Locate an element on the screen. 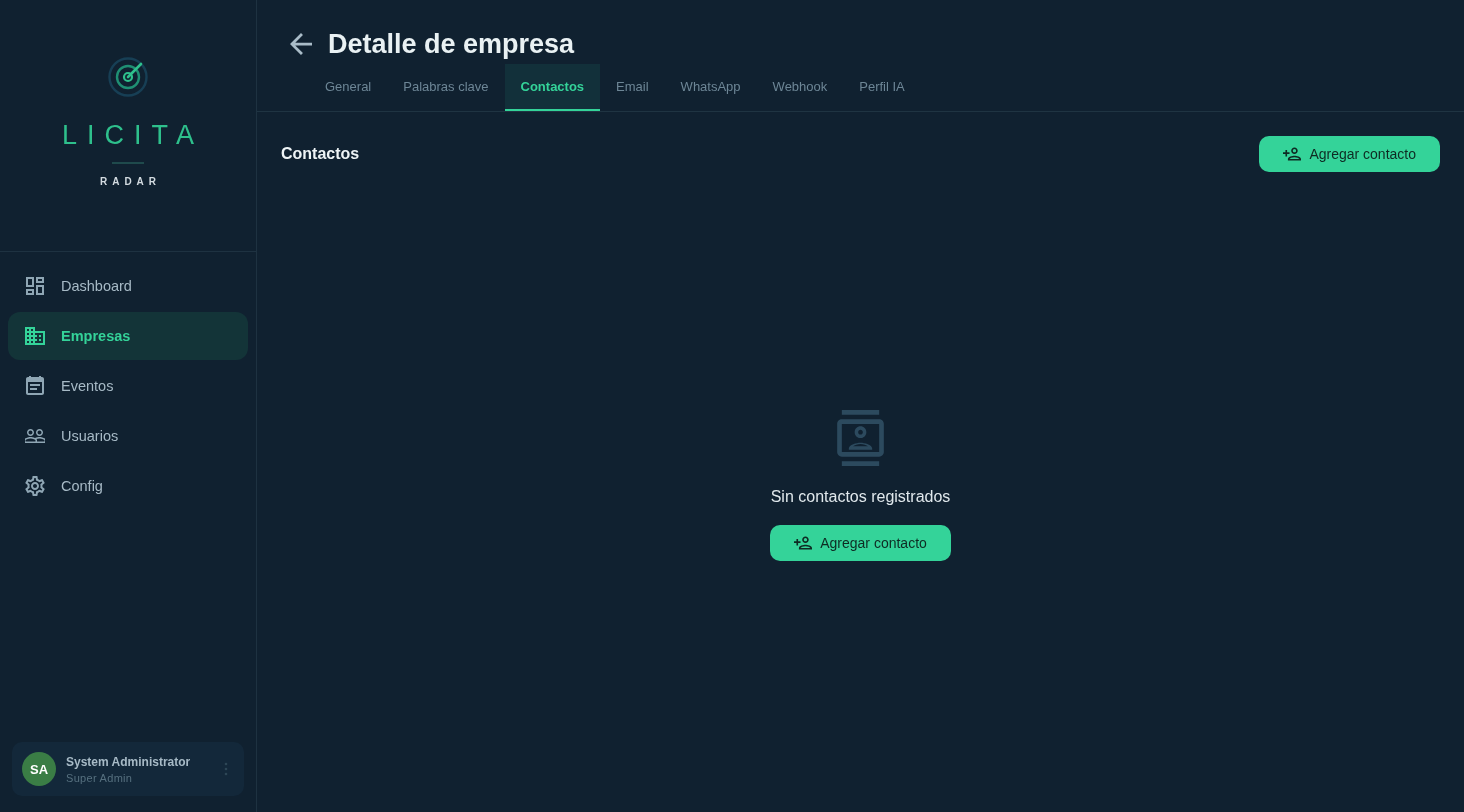 The image size is (1464, 812). empty-state-message: Sin contactos registrados is located at coordinates (860, 496).